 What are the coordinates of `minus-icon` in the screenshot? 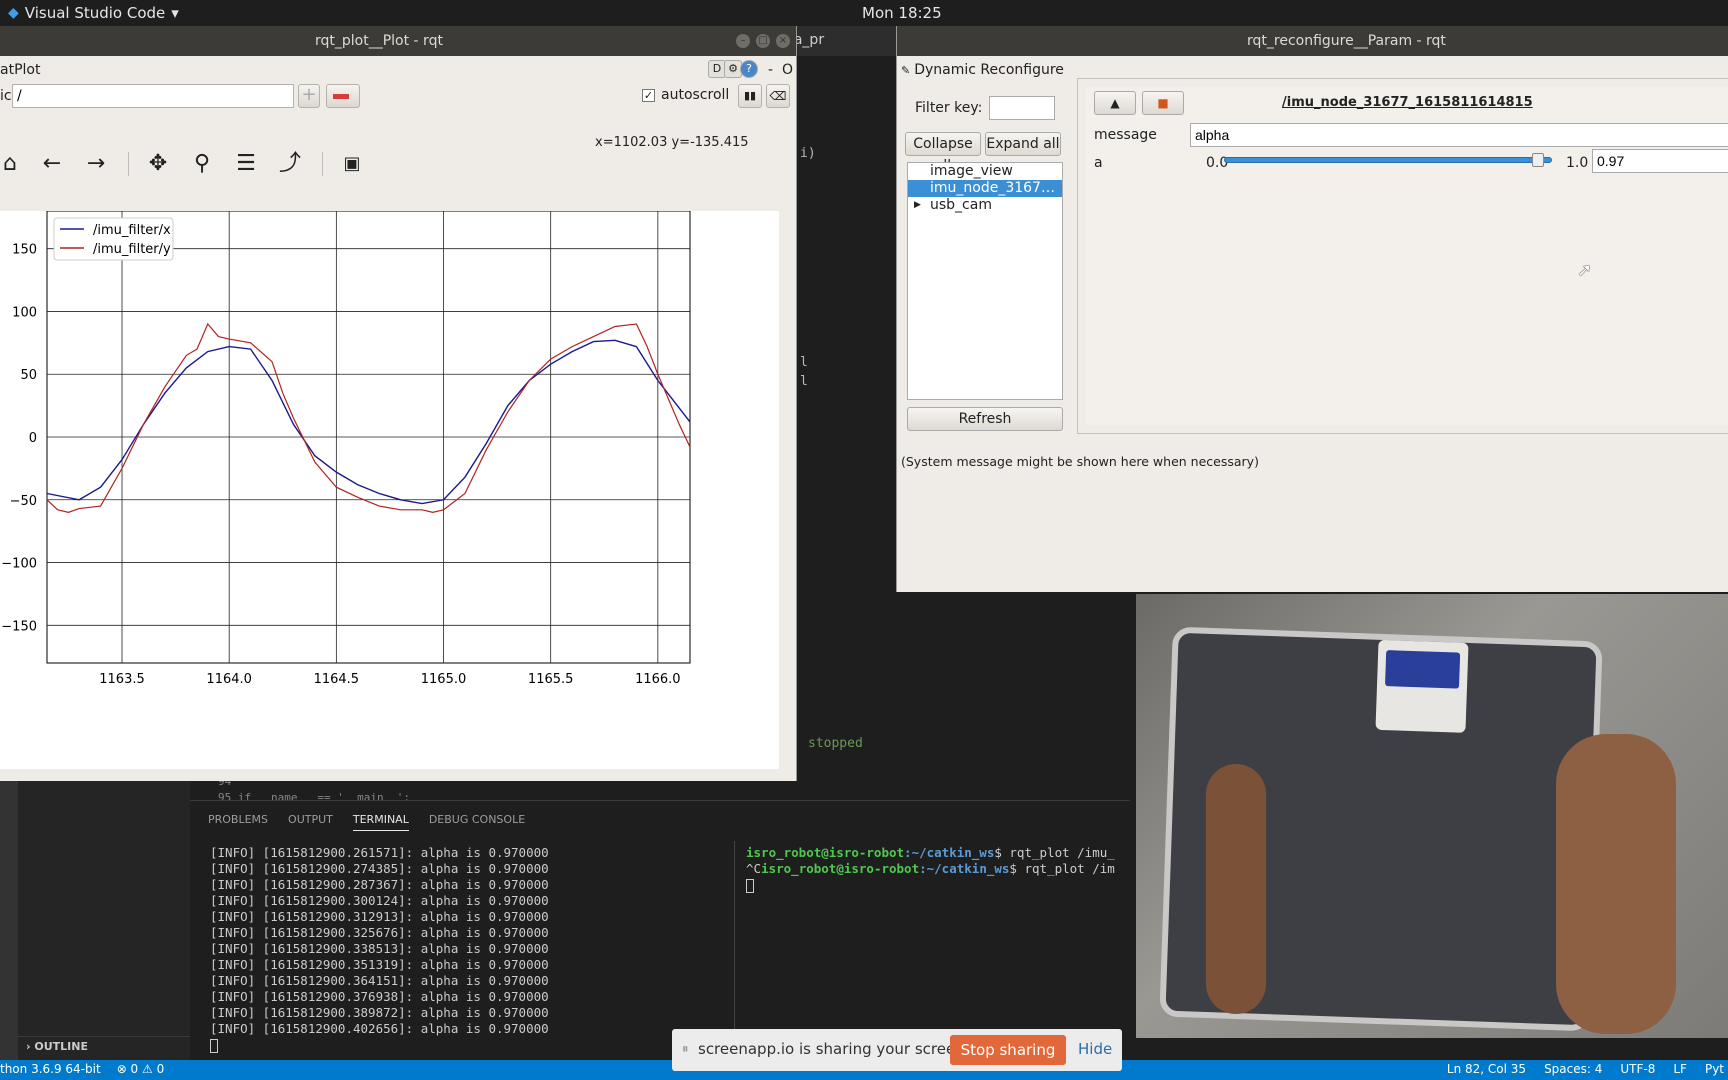 It's located at (341, 96).